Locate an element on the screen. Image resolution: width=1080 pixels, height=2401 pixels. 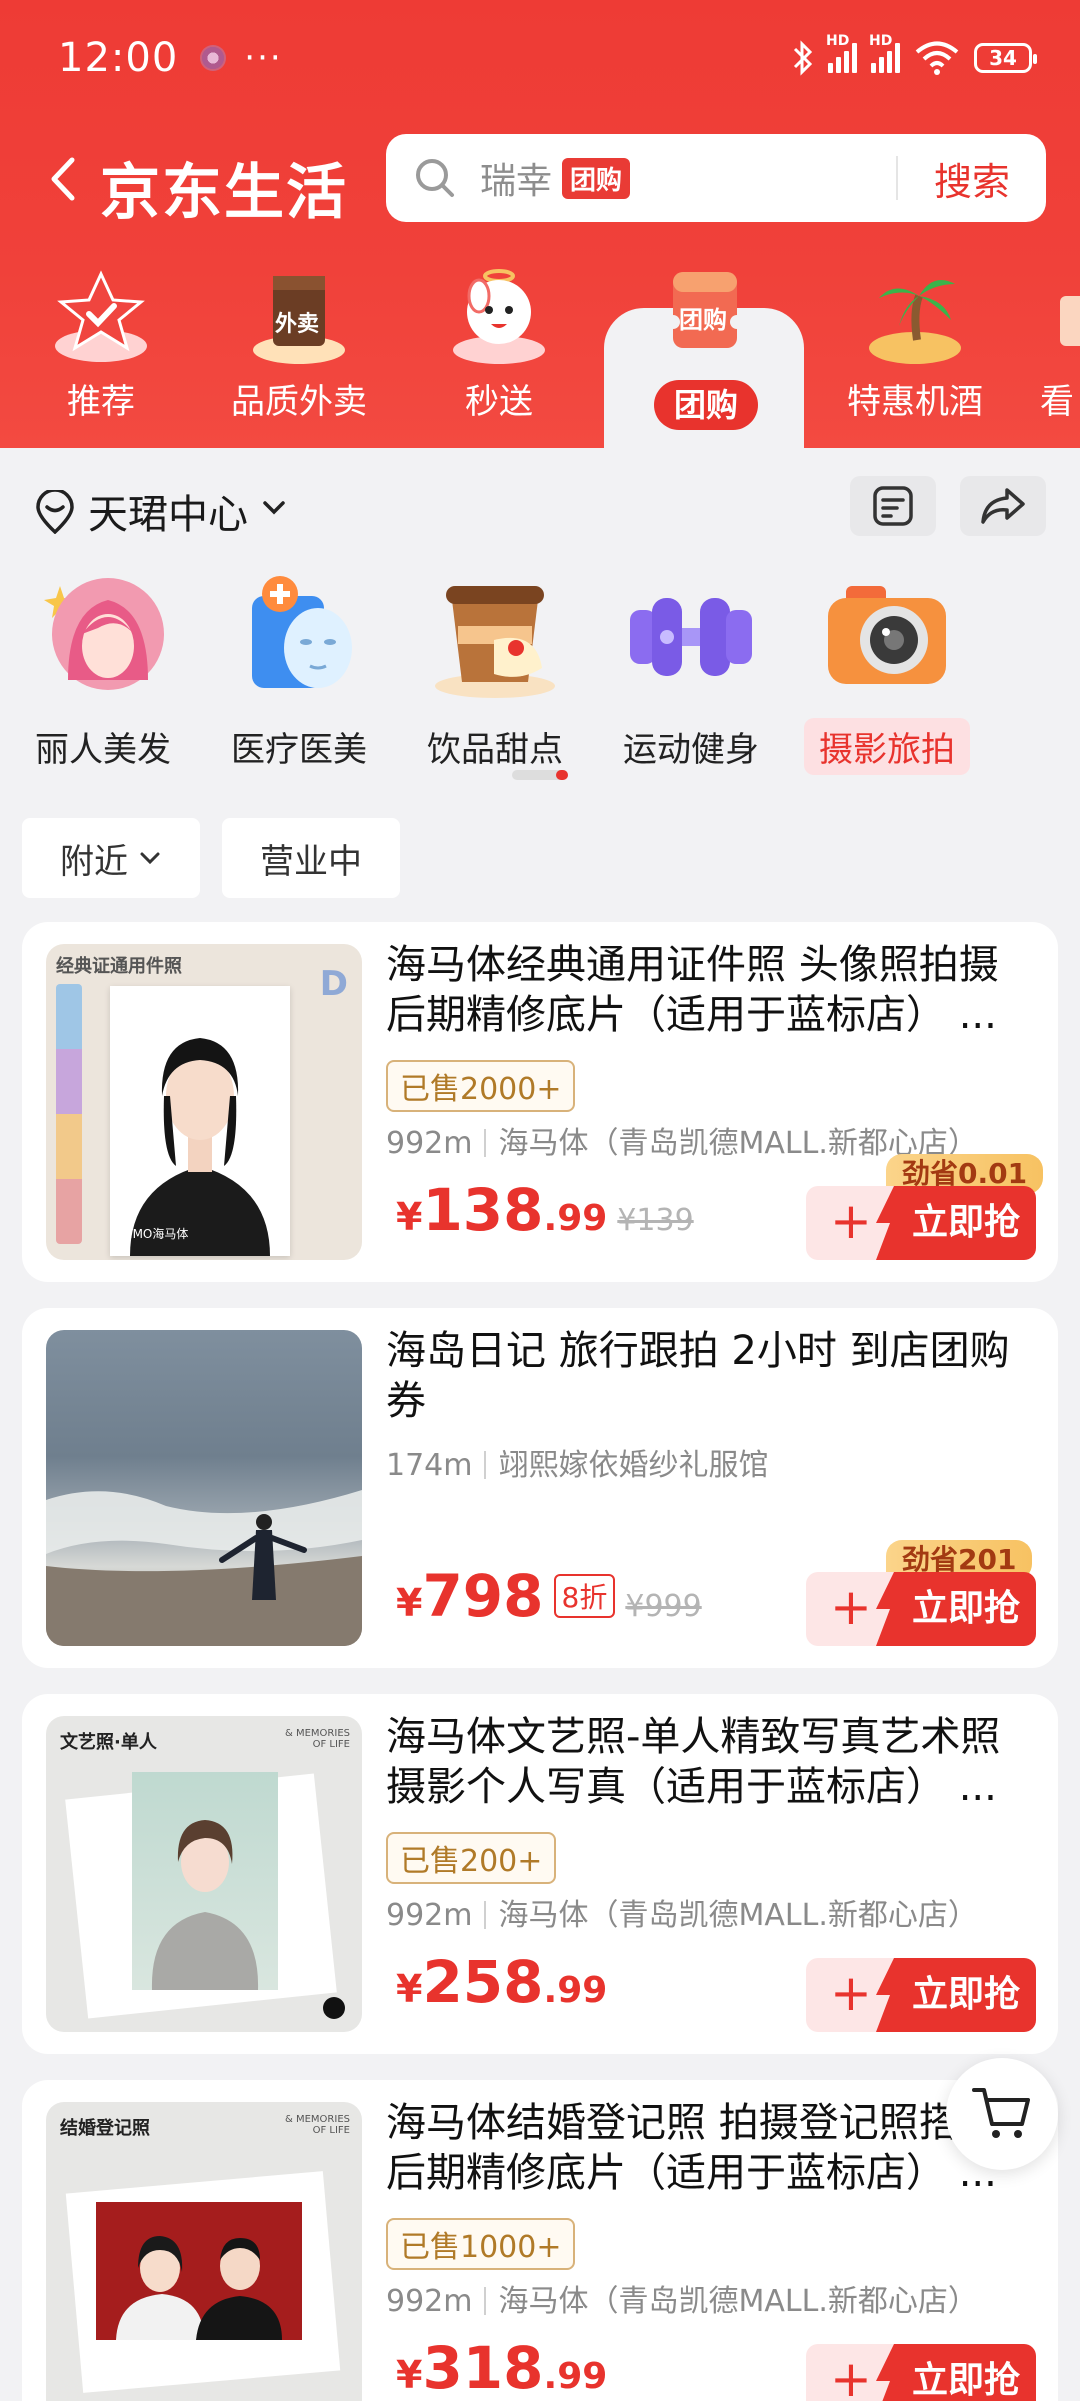
category-beauty-hair: 丽人美发 is located at coordinates (103, 670).